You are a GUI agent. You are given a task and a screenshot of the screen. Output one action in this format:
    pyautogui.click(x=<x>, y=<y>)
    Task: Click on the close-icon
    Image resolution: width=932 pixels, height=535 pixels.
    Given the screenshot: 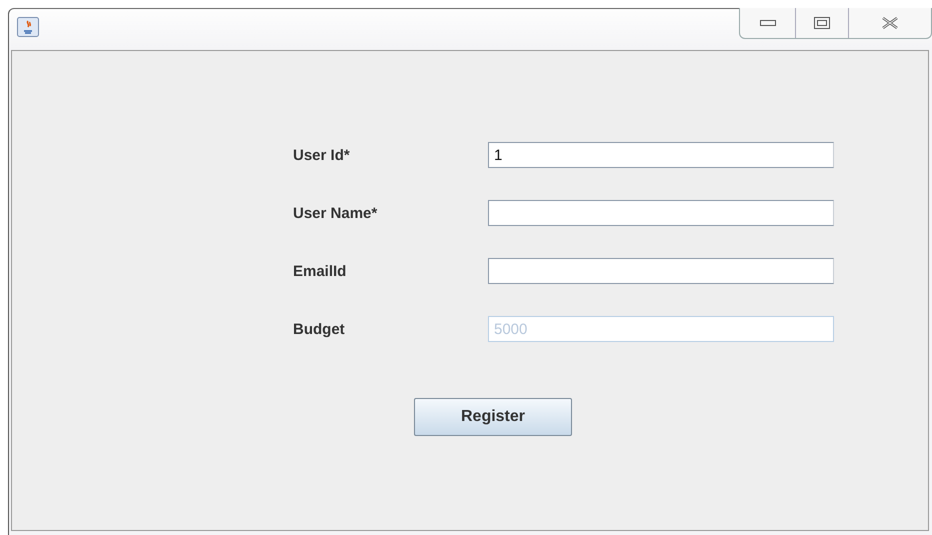 What is the action you would take?
    pyautogui.click(x=890, y=23)
    